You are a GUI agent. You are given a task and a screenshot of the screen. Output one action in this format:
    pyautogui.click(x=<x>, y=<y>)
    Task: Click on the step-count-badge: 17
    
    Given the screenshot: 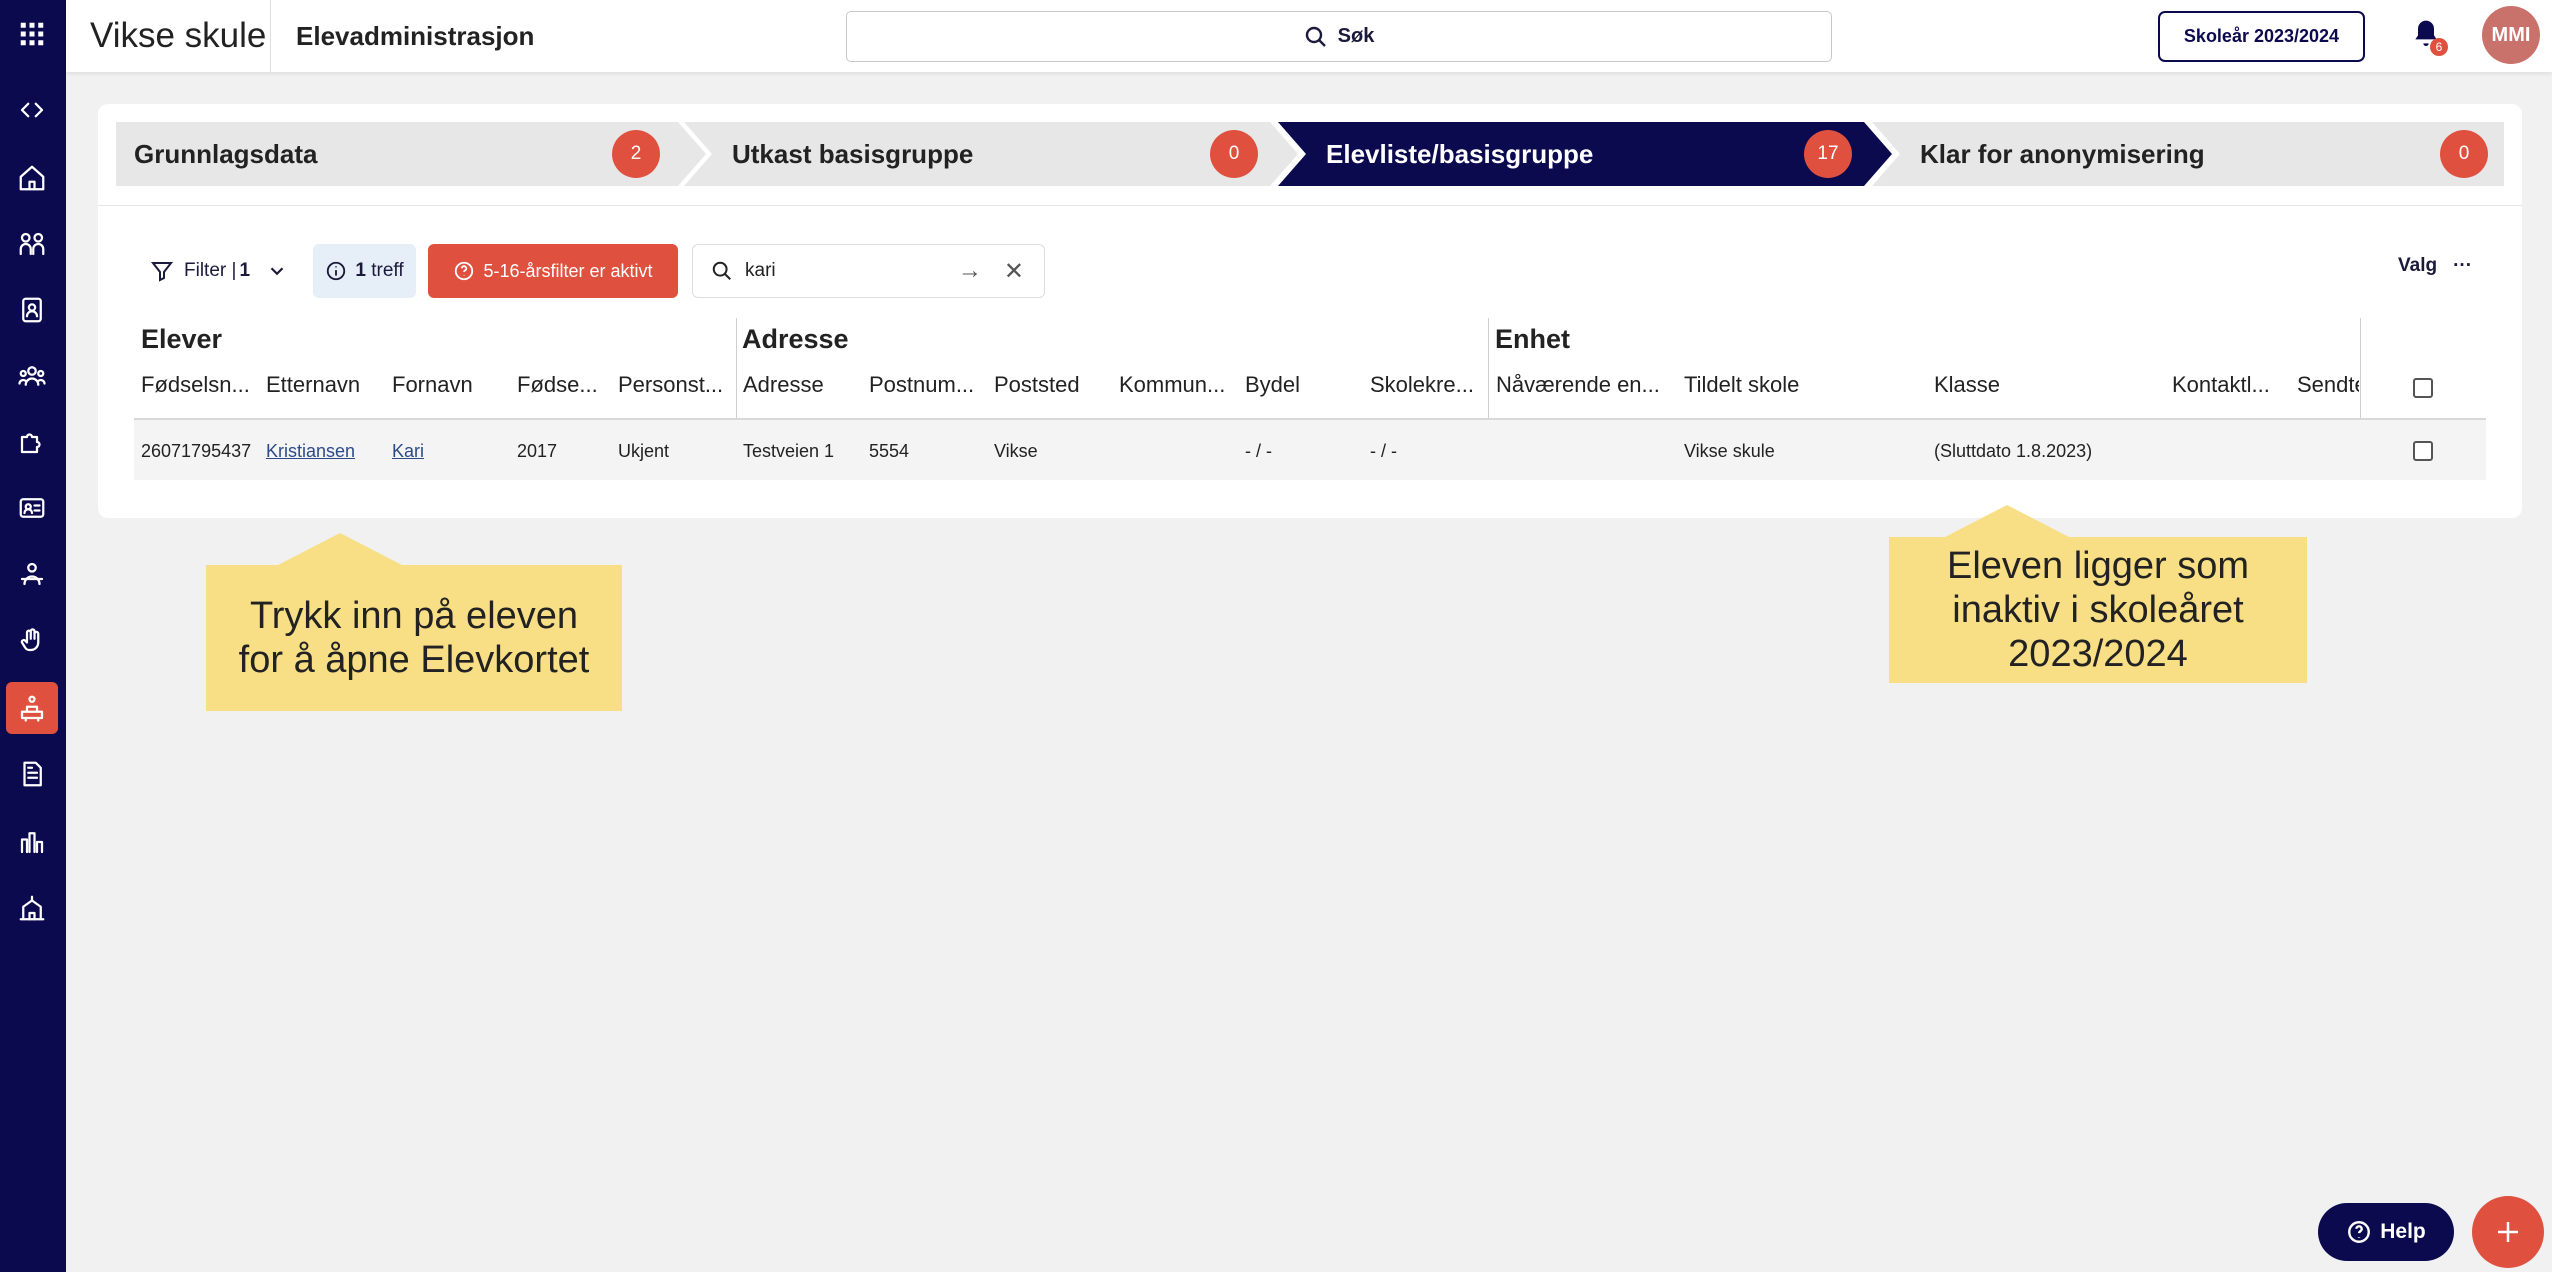 What is the action you would take?
    pyautogui.click(x=1828, y=154)
    